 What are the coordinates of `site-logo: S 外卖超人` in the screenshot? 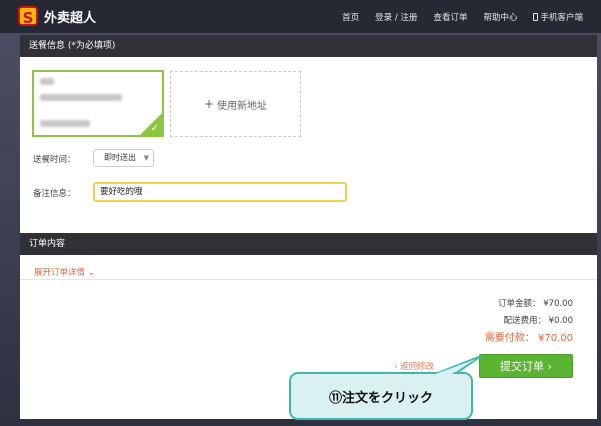 It's located at (57, 16).